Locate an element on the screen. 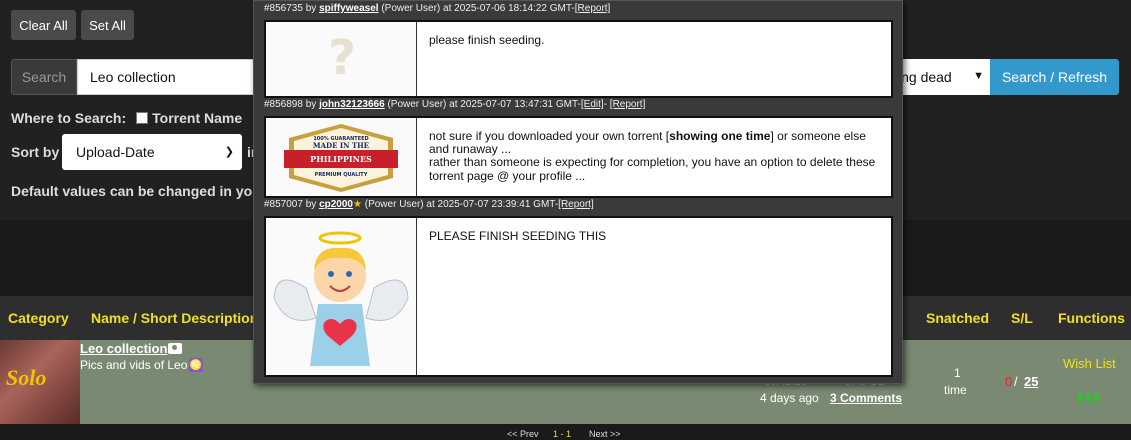 The height and width of the screenshot is (440, 1131). next-page-link: Next >> is located at coordinates (605, 434).